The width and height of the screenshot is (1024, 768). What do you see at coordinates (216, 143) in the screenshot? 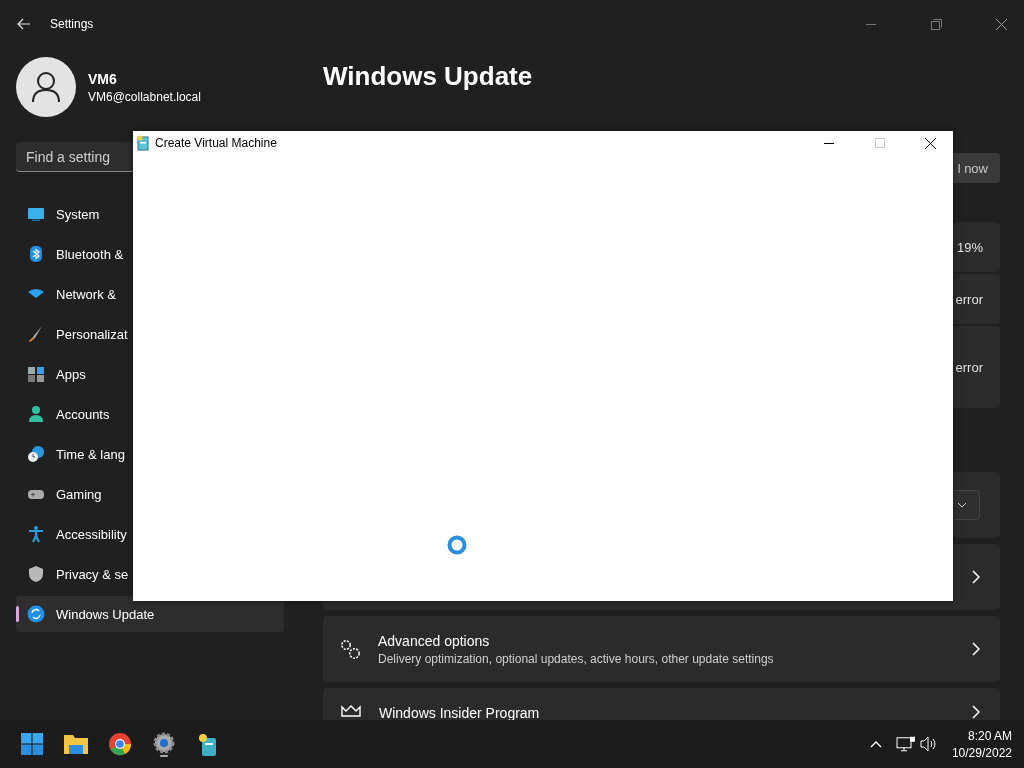
I see `dialog-title: Create Virtual Machine` at bounding box center [216, 143].